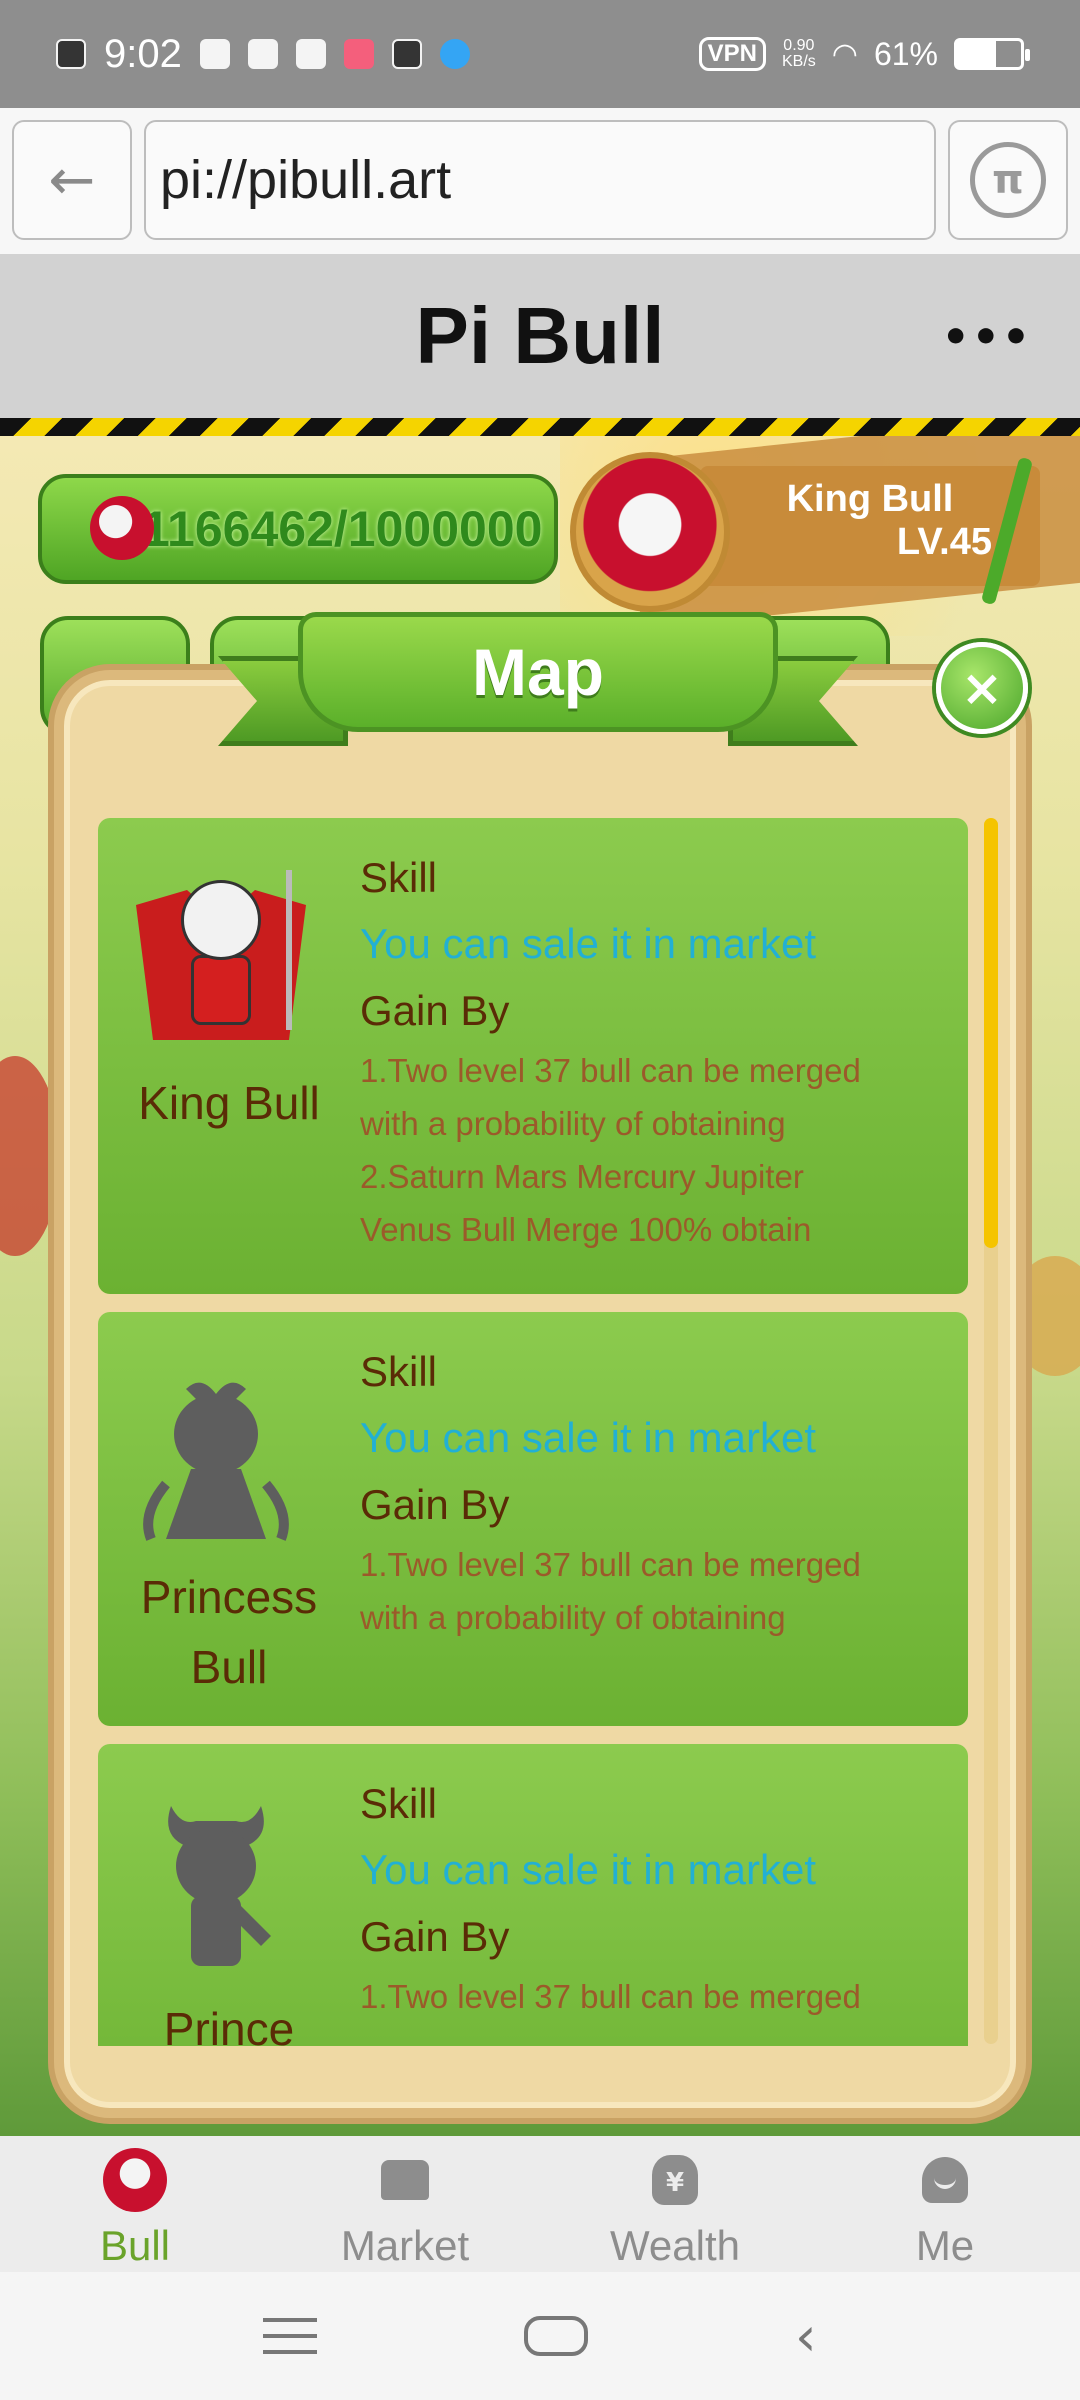 This screenshot has height=2400, width=1080. I want to click on status-time: 9:02, so click(143, 53).